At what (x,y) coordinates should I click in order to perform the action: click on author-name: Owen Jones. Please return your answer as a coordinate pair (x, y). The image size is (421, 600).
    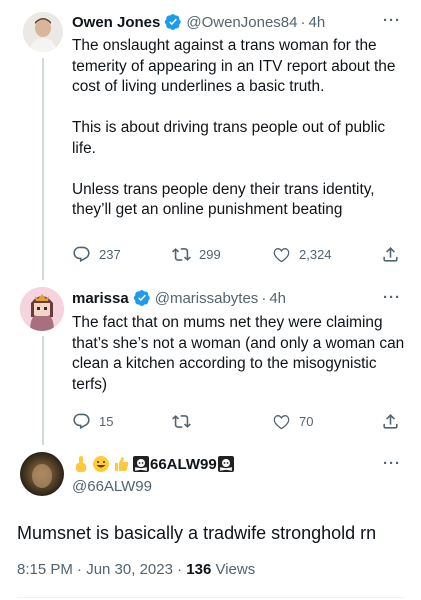
    Looking at the image, I should click on (116, 22).